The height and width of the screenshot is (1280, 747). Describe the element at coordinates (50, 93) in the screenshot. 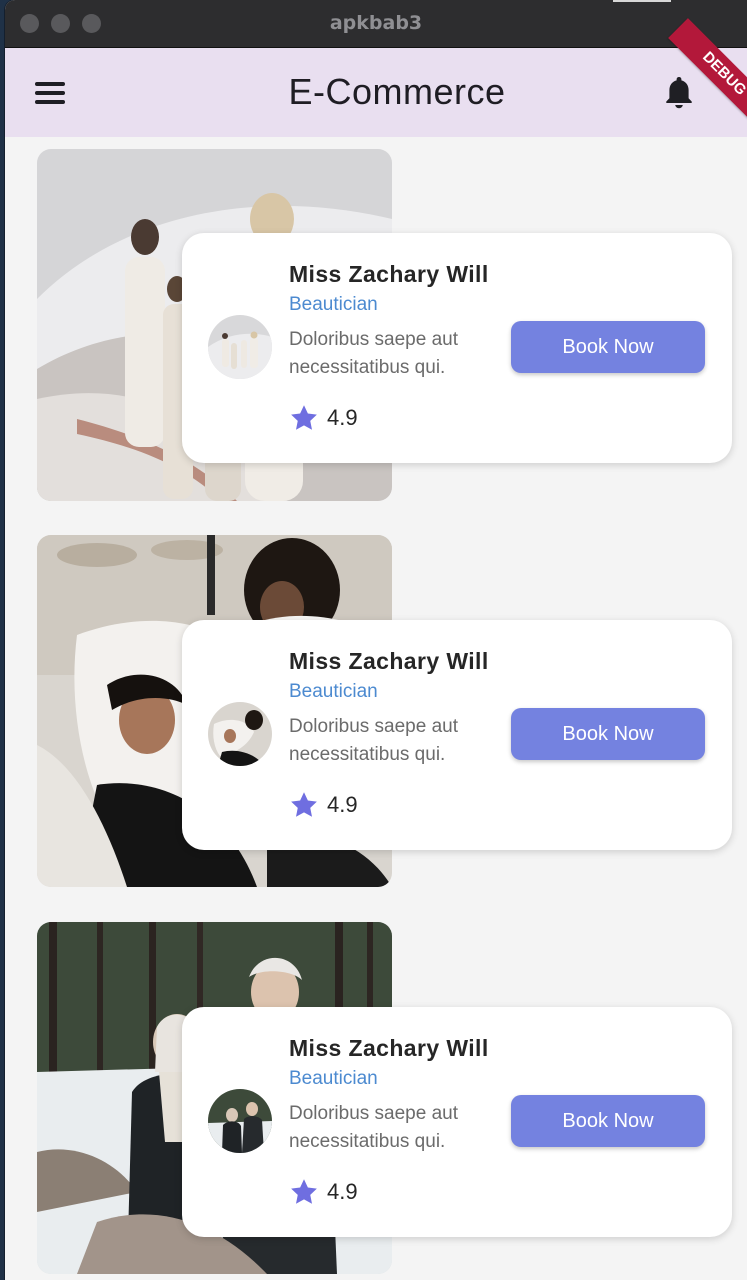

I see `menu-button` at that location.